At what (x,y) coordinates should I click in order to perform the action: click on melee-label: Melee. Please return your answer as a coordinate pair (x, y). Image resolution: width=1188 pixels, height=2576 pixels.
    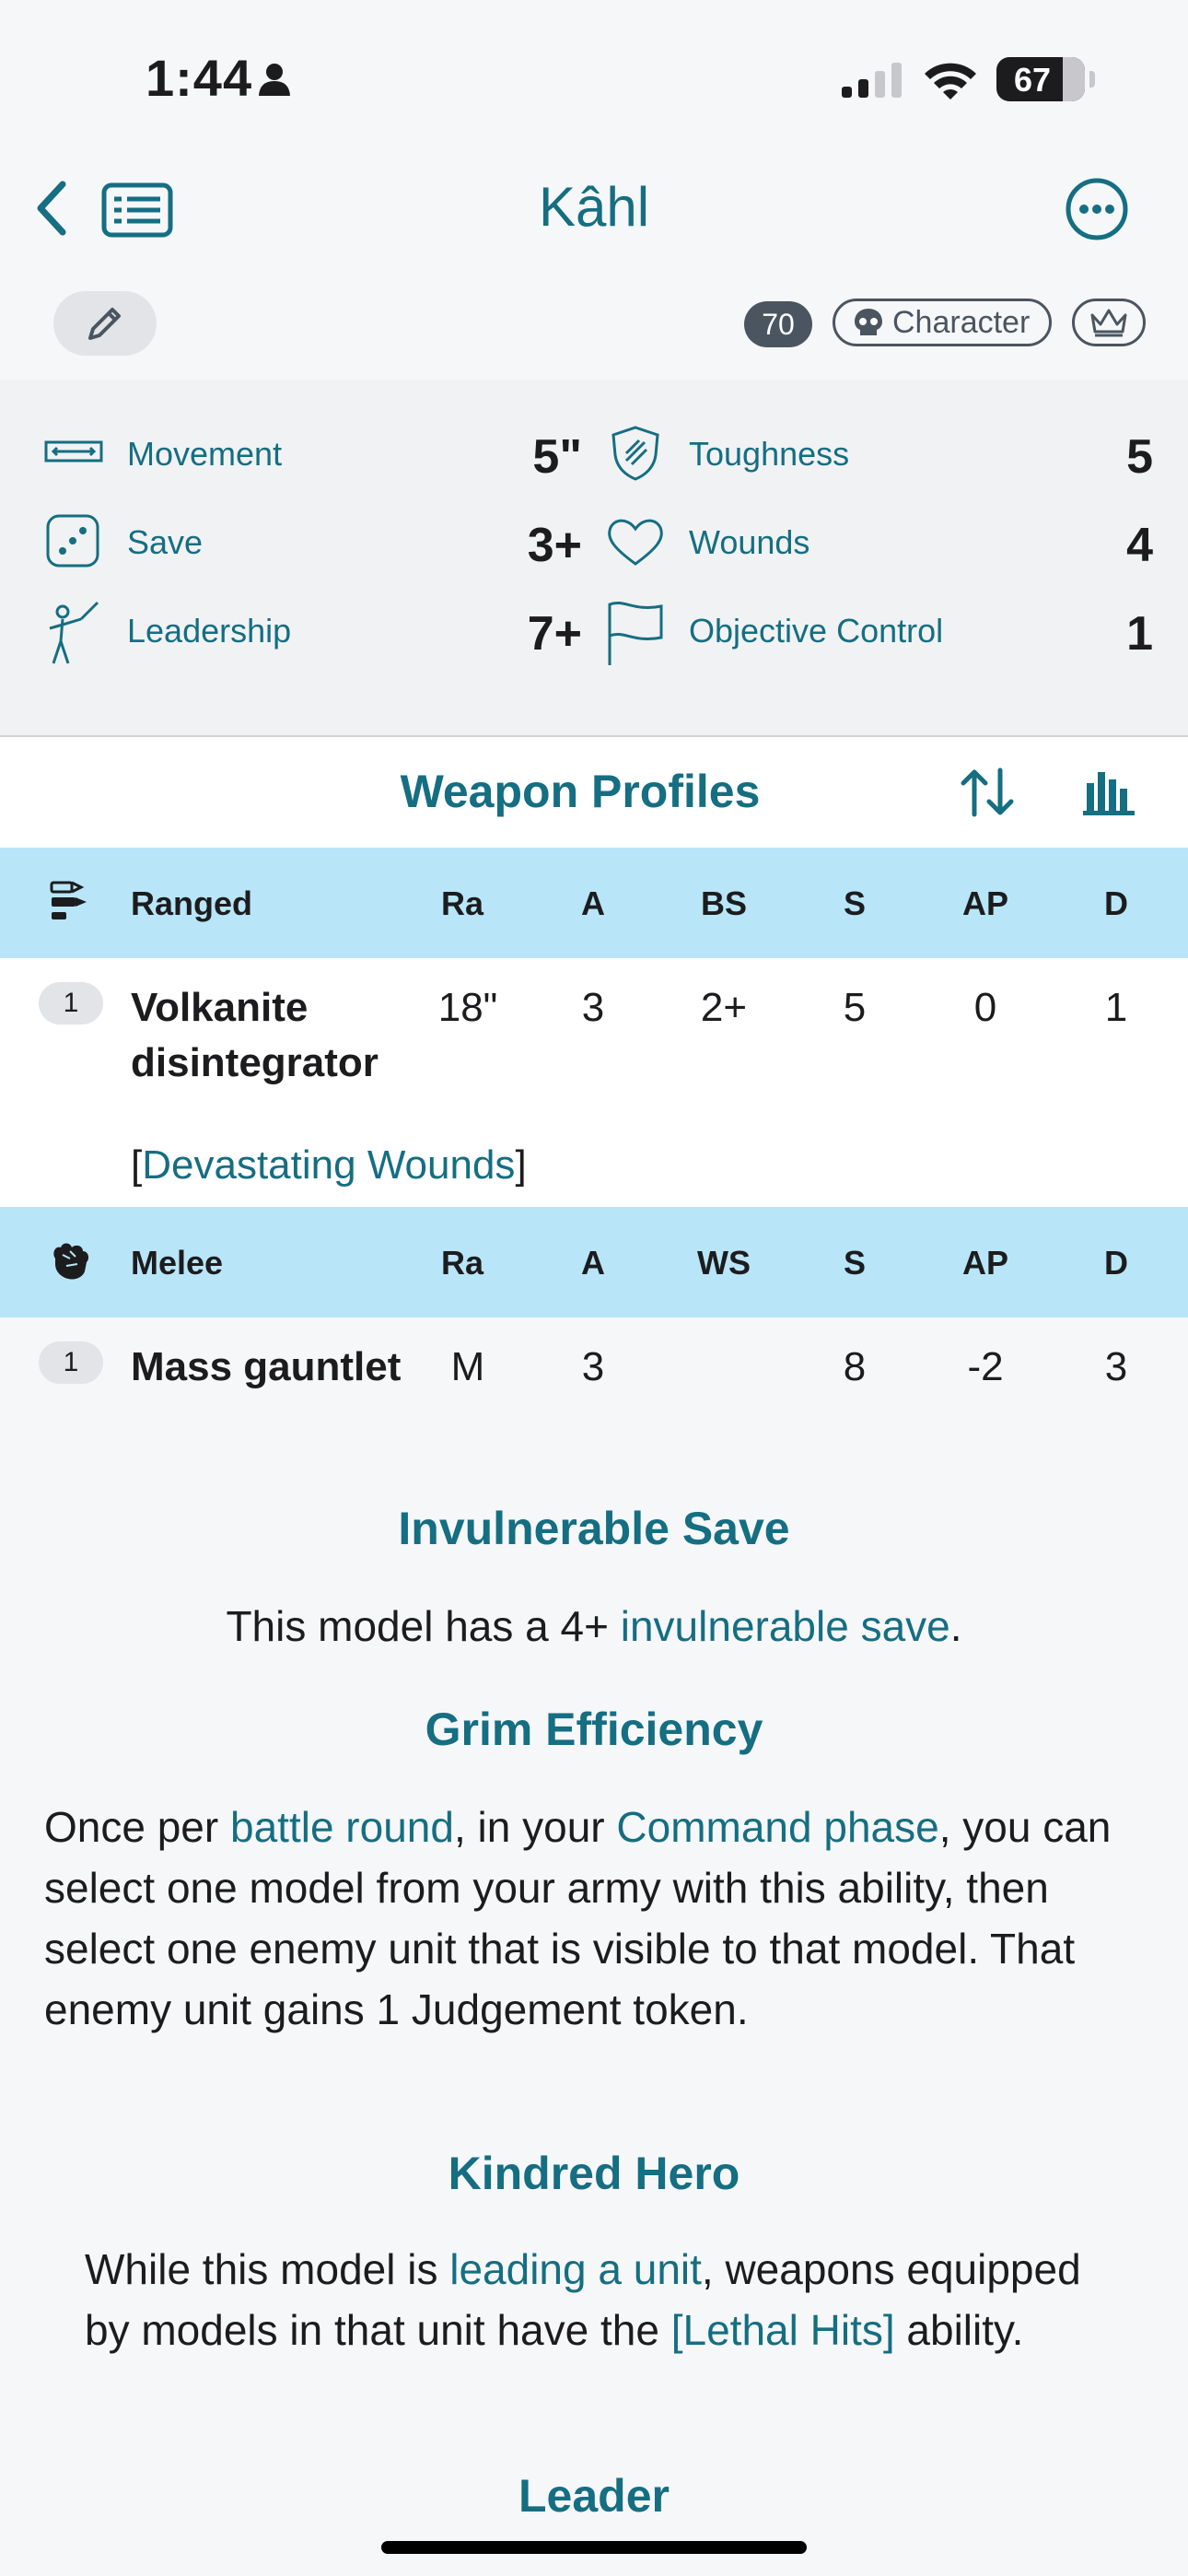
    Looking at the image, I should click on (177, 1263).